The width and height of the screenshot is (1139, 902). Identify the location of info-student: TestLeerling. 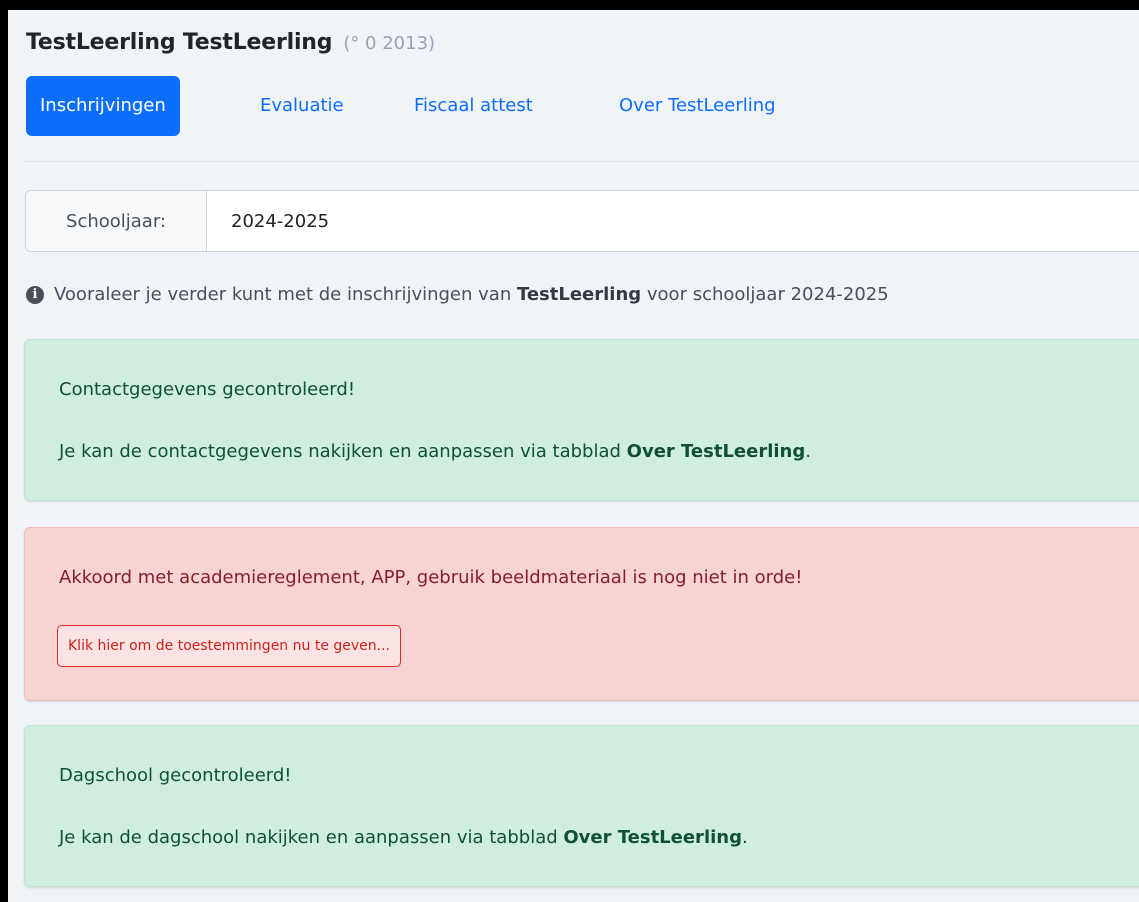
(579, 294).